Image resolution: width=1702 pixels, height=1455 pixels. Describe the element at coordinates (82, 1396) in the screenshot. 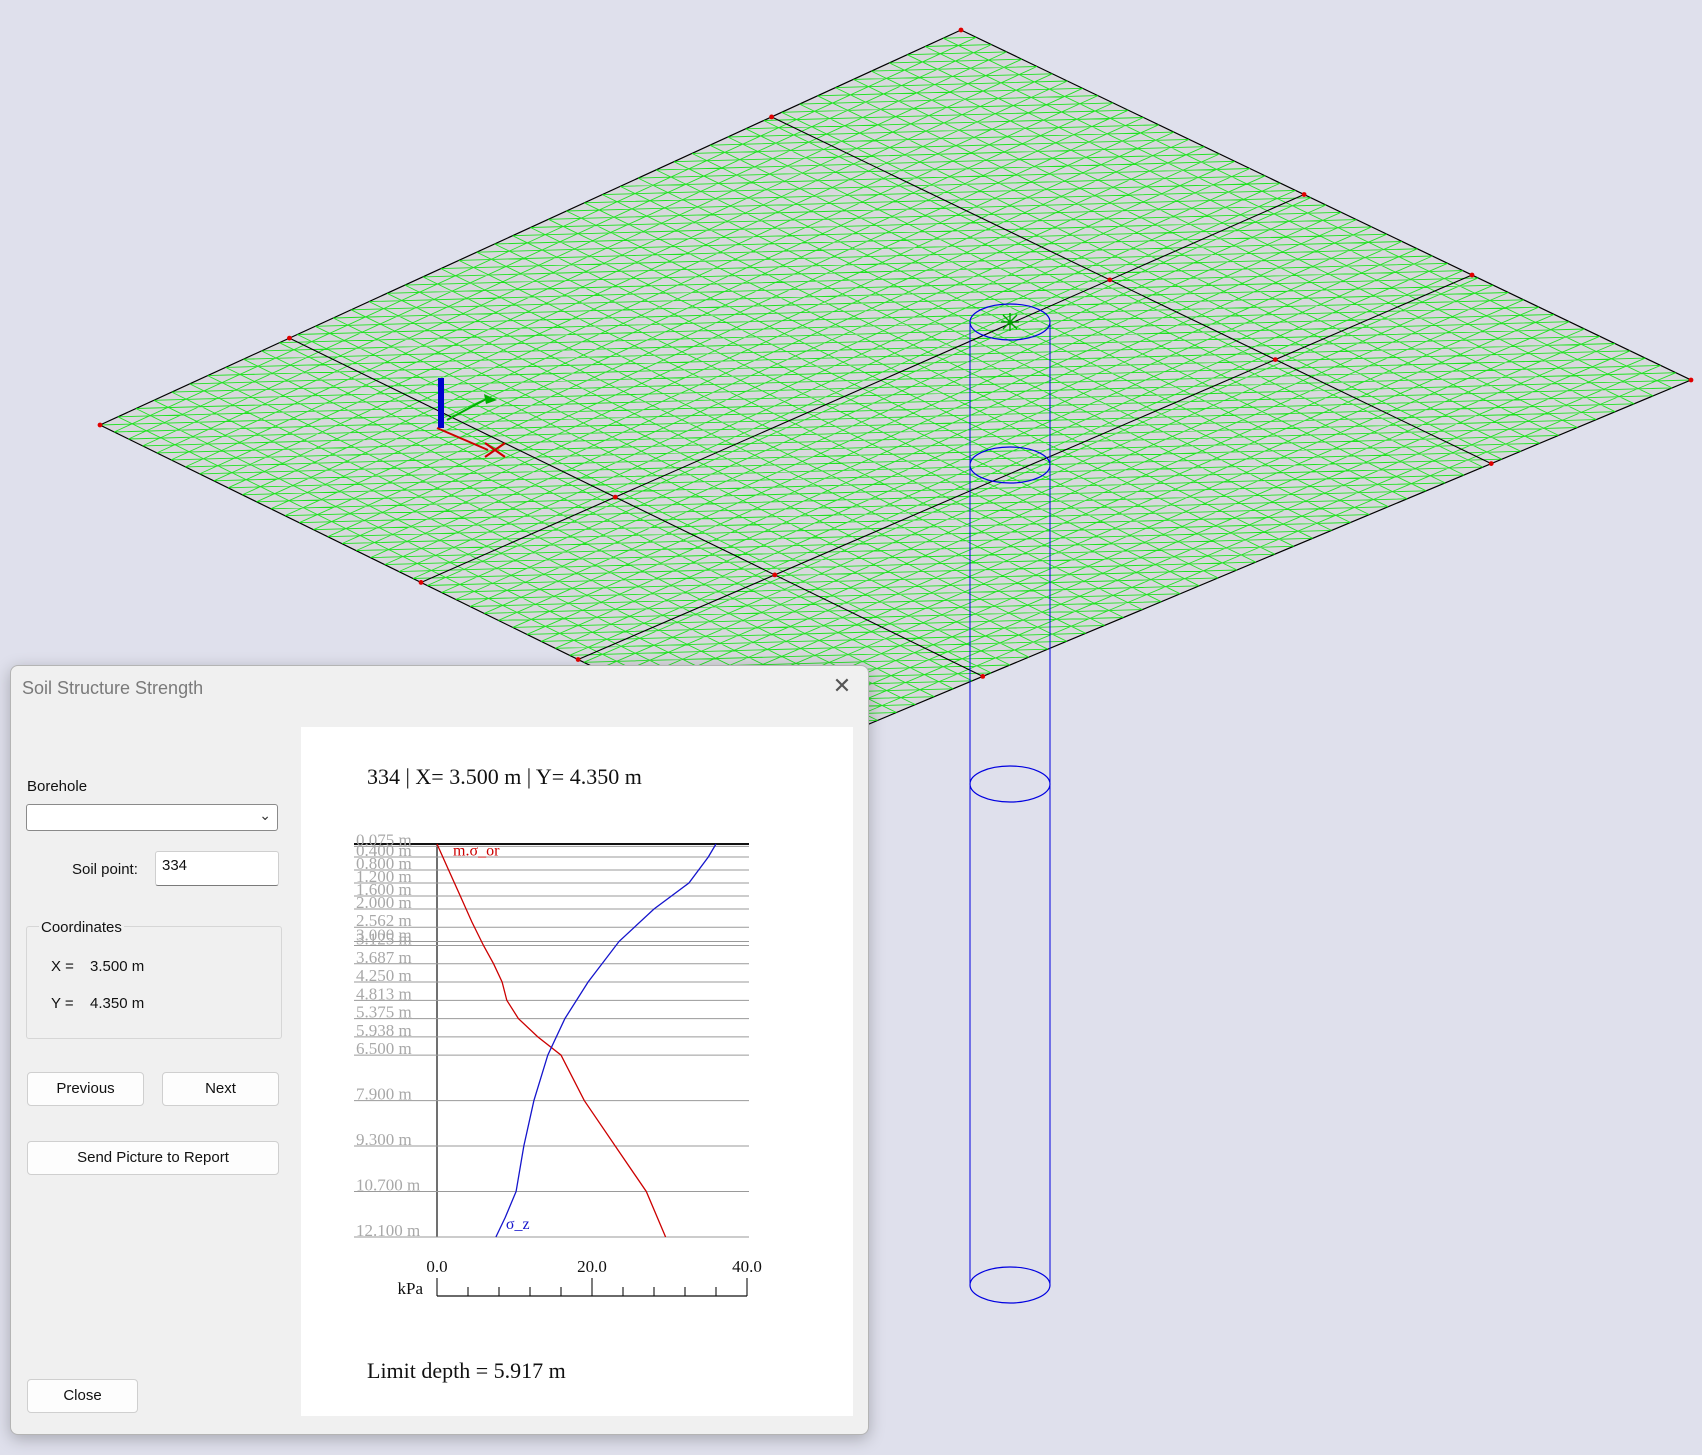

I see `close-button: Close` at that location.